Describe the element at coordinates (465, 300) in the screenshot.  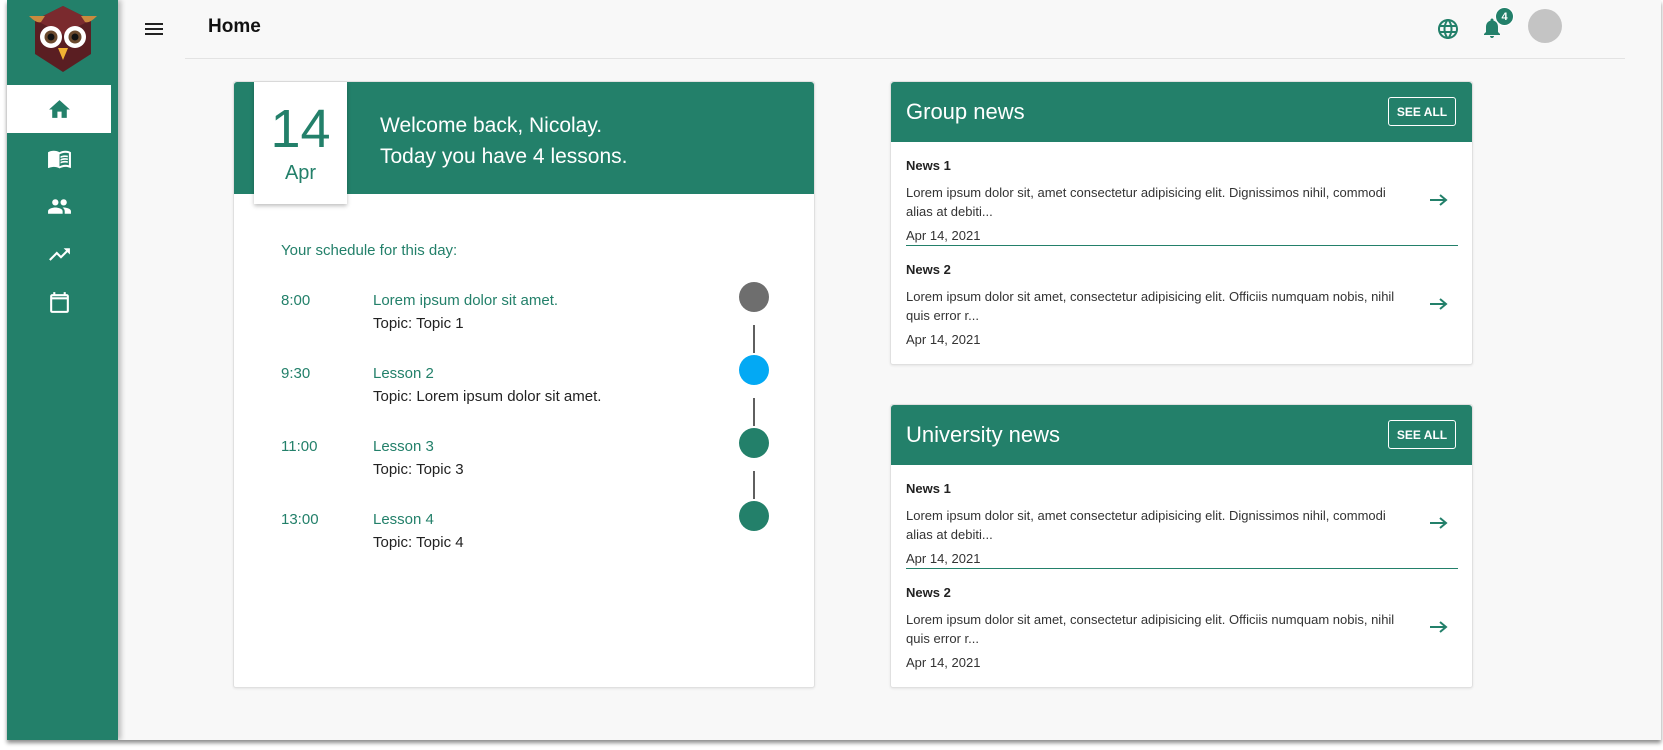
I see `lesson-title-link: Lorem ipsum dolor sit amet.` at that location.